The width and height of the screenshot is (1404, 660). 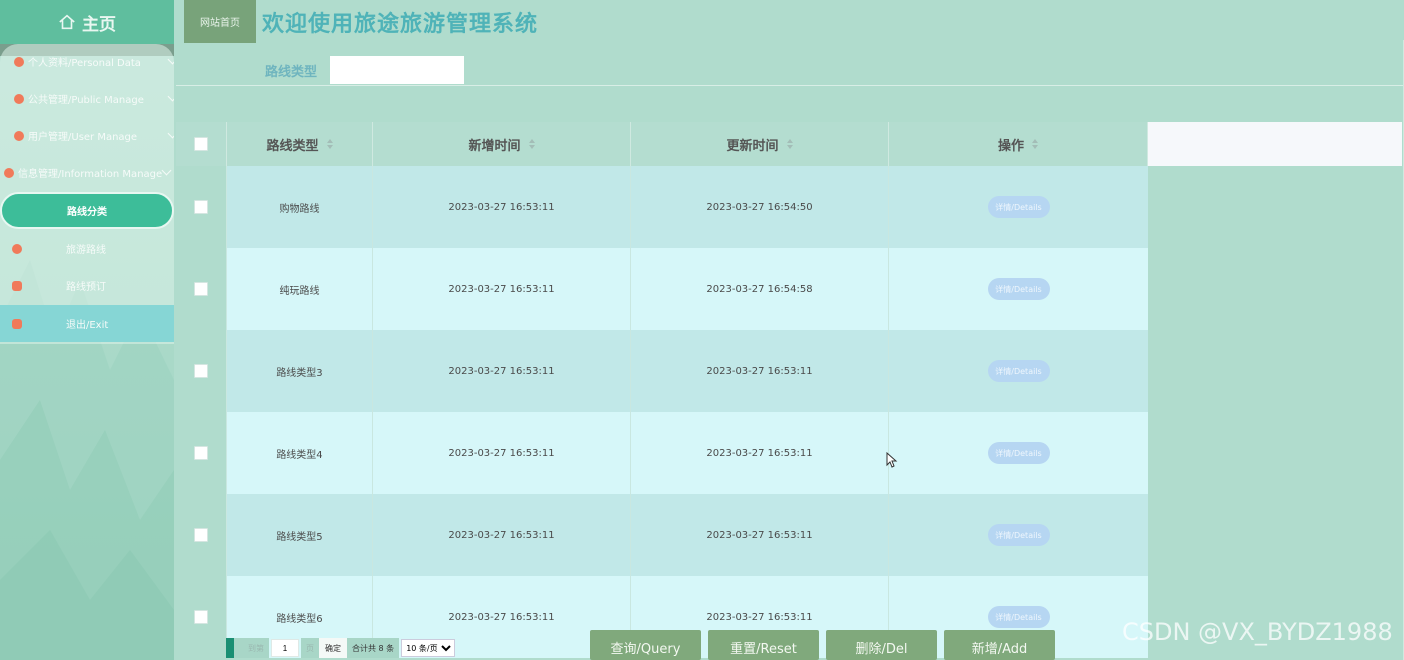 What do you see at coordinates (645, 645) in the screenshot?
I see `query-button: 查询/Query` at bounding box center [645, 645].